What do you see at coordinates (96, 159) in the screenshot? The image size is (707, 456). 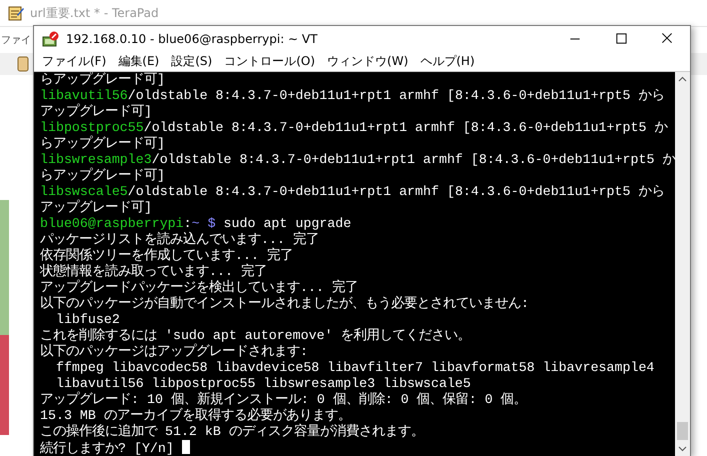 I see `terminal-text: libswresample3` at bounding box center [96, 159].